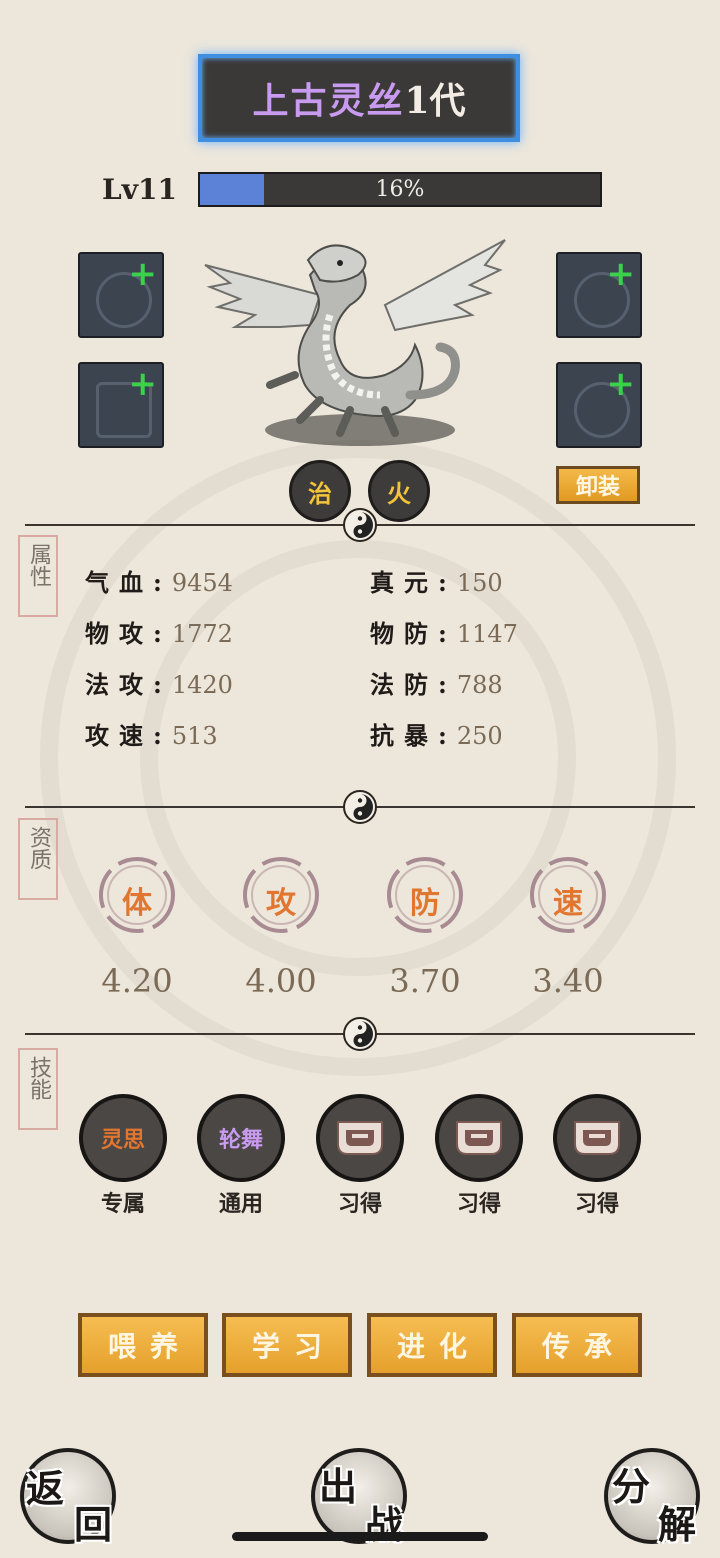  What do you see at coordinates (677, 1524) in the screenshot?
I see `decompose-label-2: 解` at bounding box center [677, 1524].